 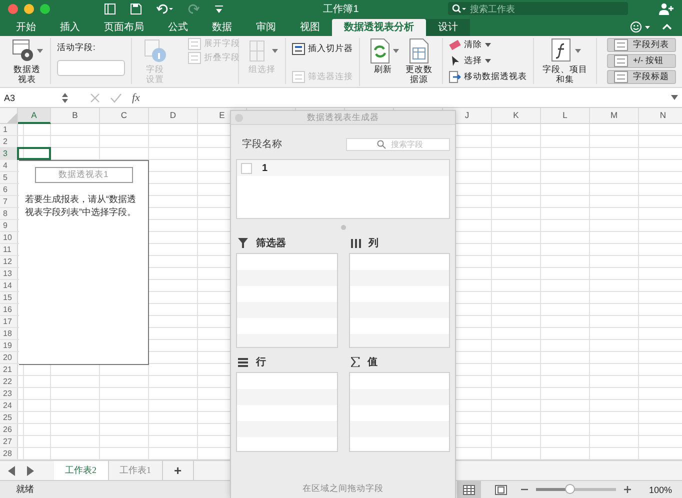 I want to click on column-header: D, so click(x=173, y=116).